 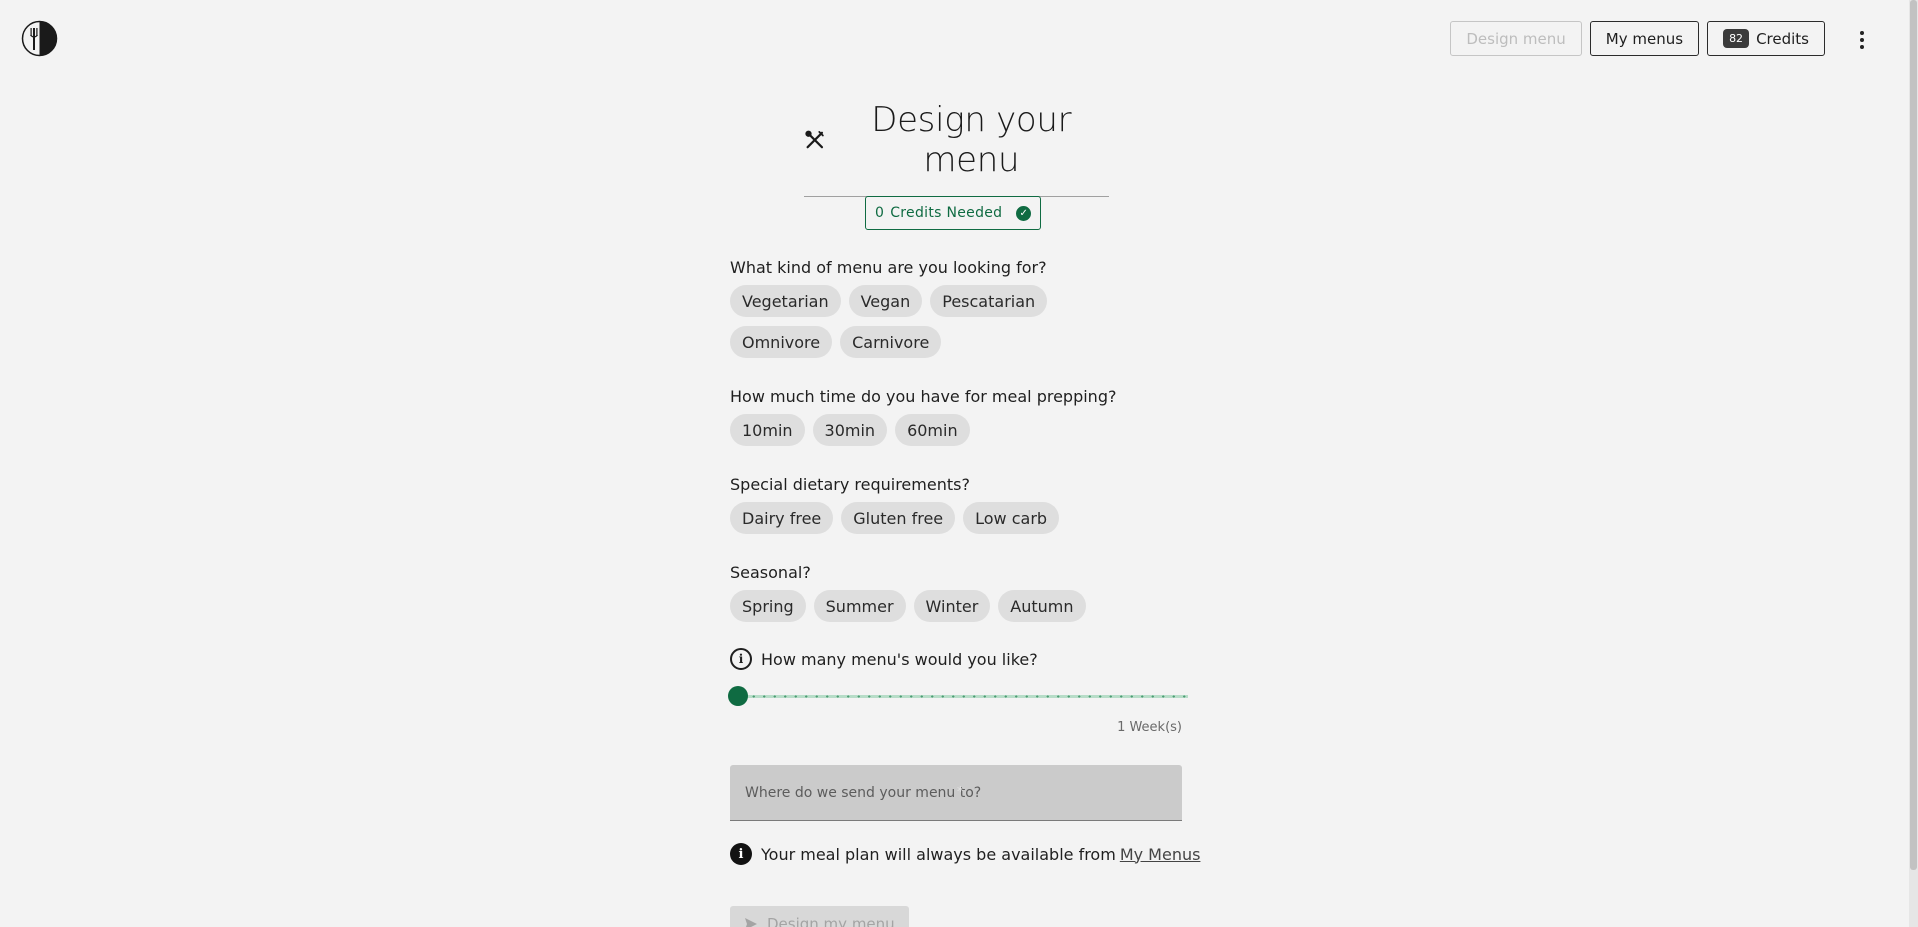 I want to click on credits-needed-badge: 0 Credits Needed ✓, so click(x=953, y=213).